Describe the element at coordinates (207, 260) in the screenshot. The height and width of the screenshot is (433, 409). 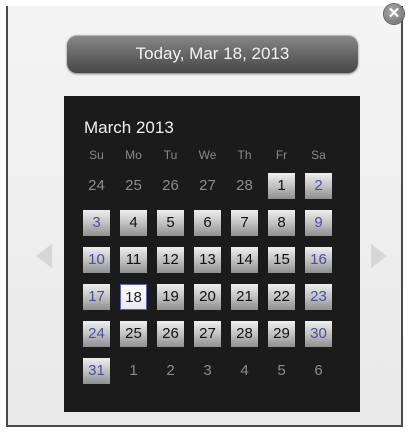
I see `day-cell: 13` at that location.